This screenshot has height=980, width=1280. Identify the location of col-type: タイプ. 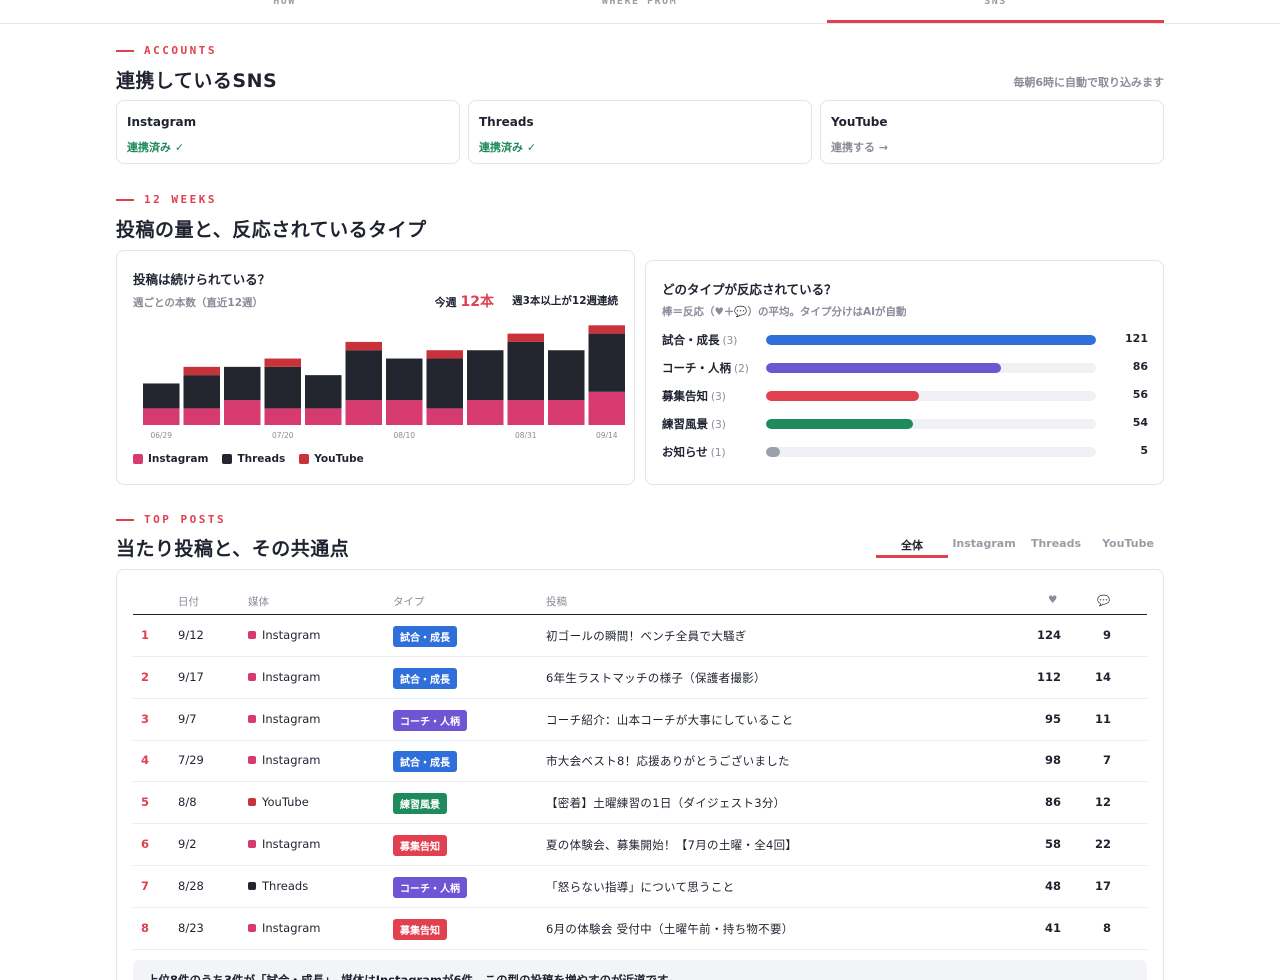
(409, 602).